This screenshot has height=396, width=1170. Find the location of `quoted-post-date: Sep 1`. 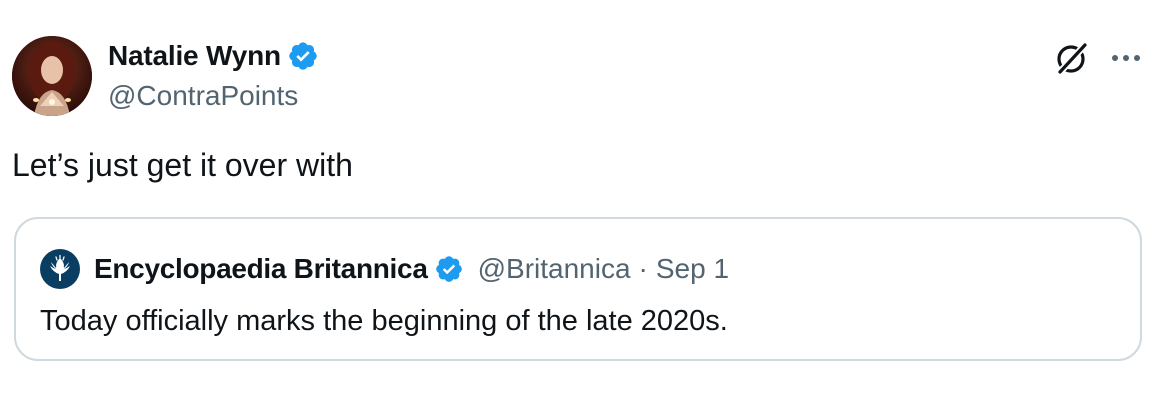

quoted-post-date: Sep 1 is located at coordinates (692, 269).